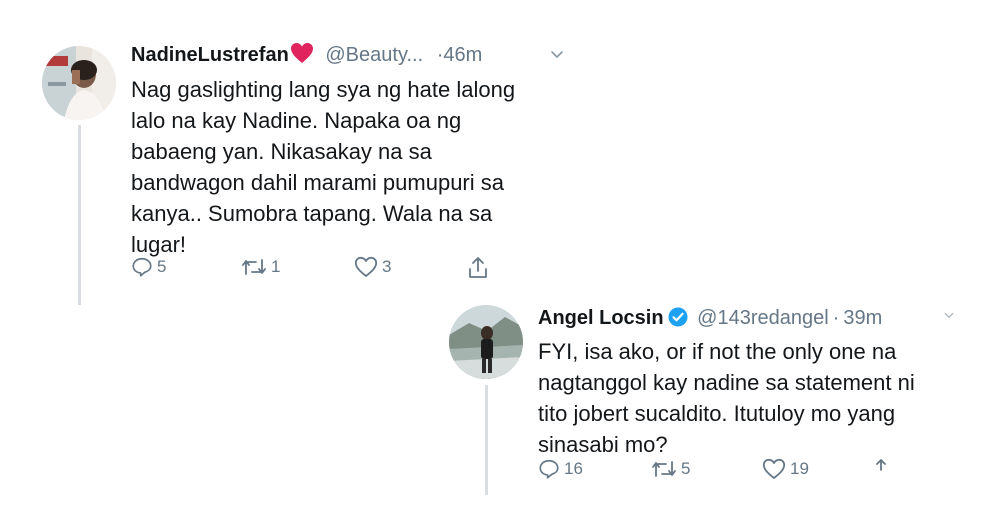 The width and height of the screenshot is (1000, 525). What do you see at coordinates (573, 468) in the screenshot?
I see `reply-count: 16` at bounding box center [573, 468].